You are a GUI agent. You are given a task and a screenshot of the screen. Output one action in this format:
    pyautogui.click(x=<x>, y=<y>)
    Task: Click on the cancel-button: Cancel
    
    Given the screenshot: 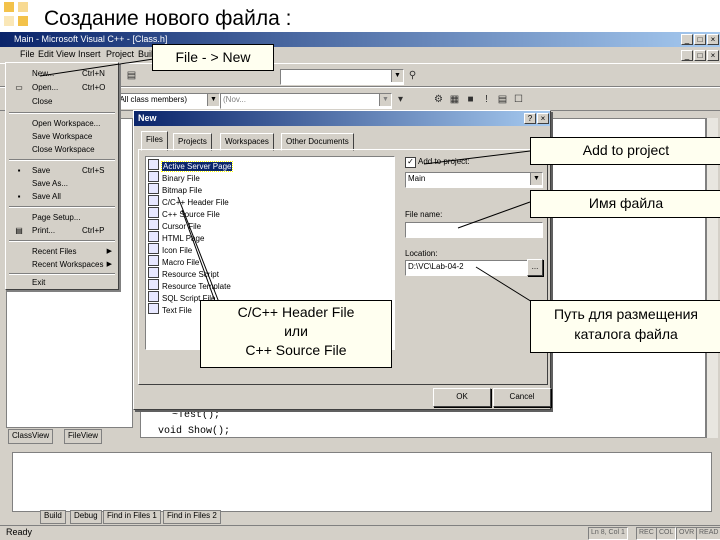 What is the action you would take?
    pyautogui.click(x=522, y=397)
    